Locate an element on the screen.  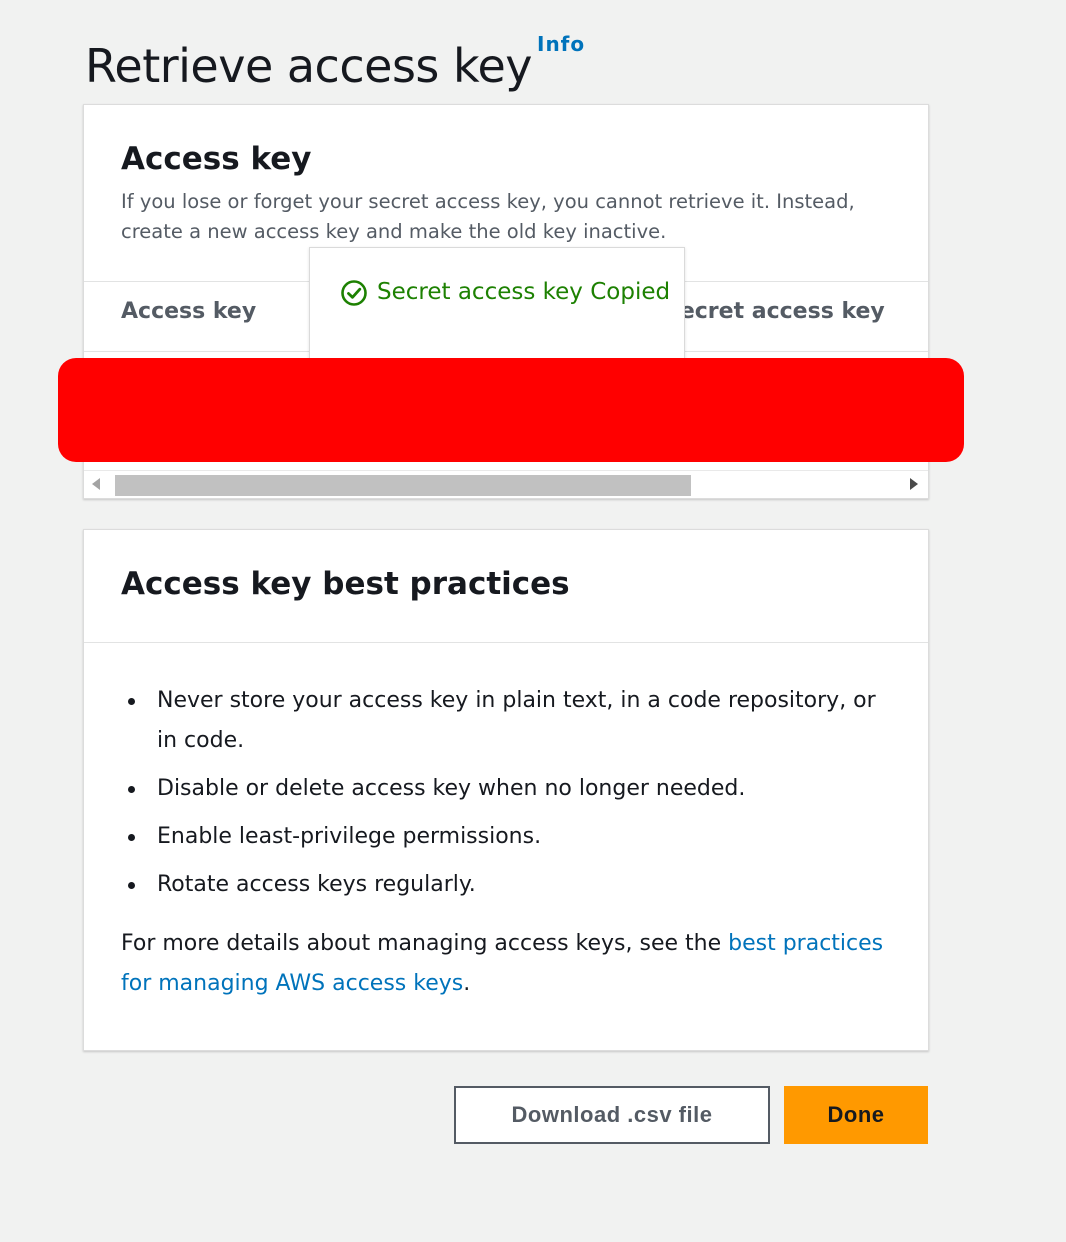
redaction-block is located at coordinates (511, 410).